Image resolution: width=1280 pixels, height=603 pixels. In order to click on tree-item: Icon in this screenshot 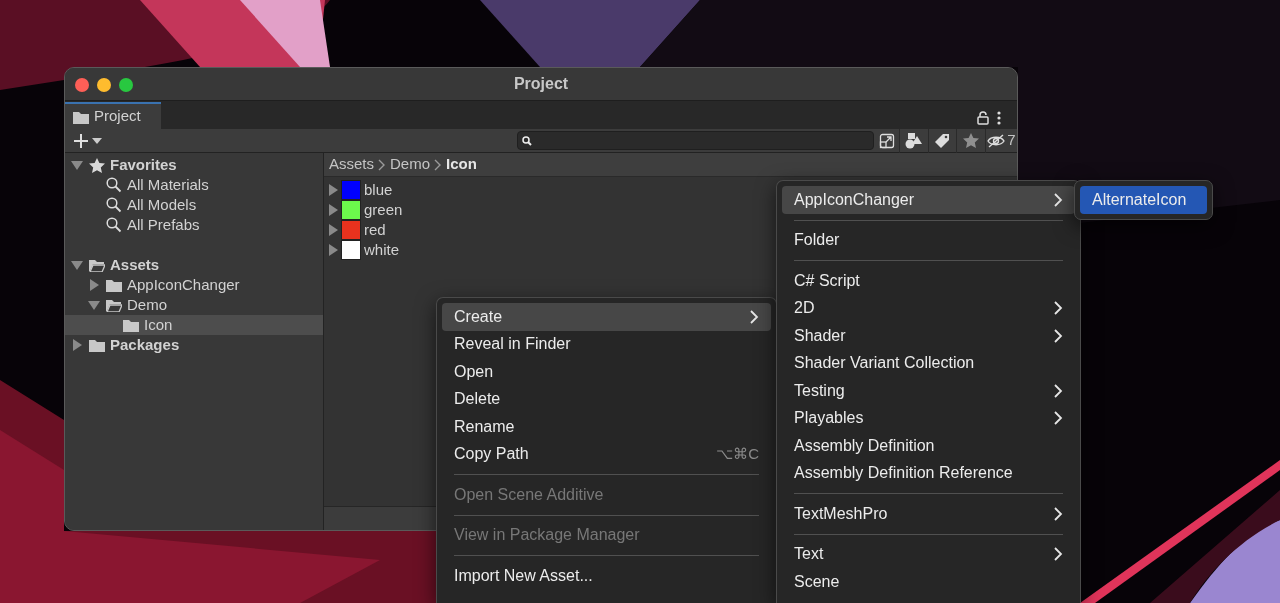, I will do `click(194, 325)`.